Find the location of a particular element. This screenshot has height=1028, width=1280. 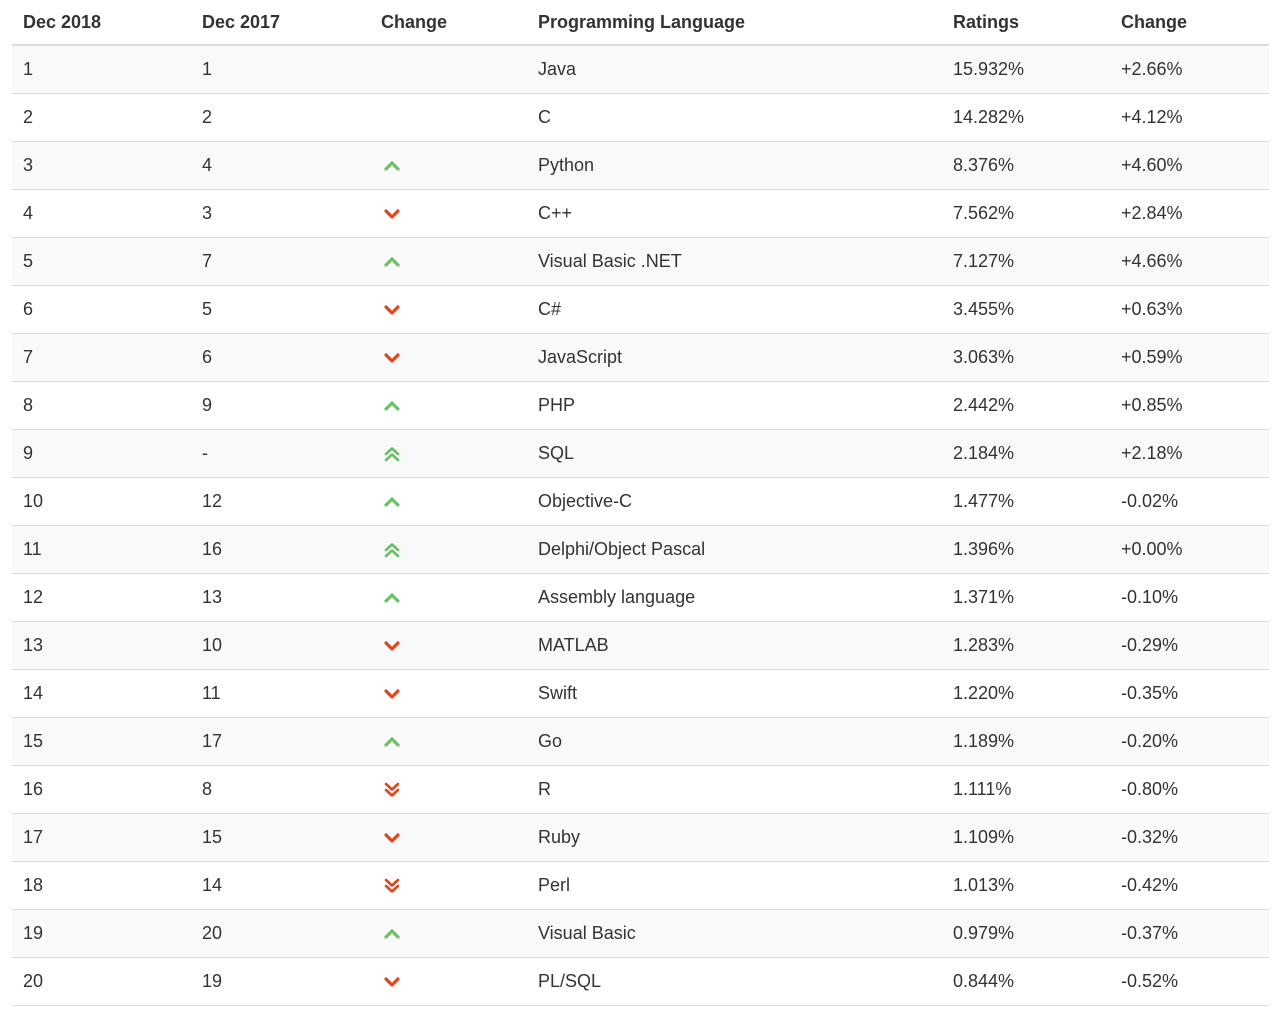

header-rating-change: Change is located at coordinates (1189, 23).